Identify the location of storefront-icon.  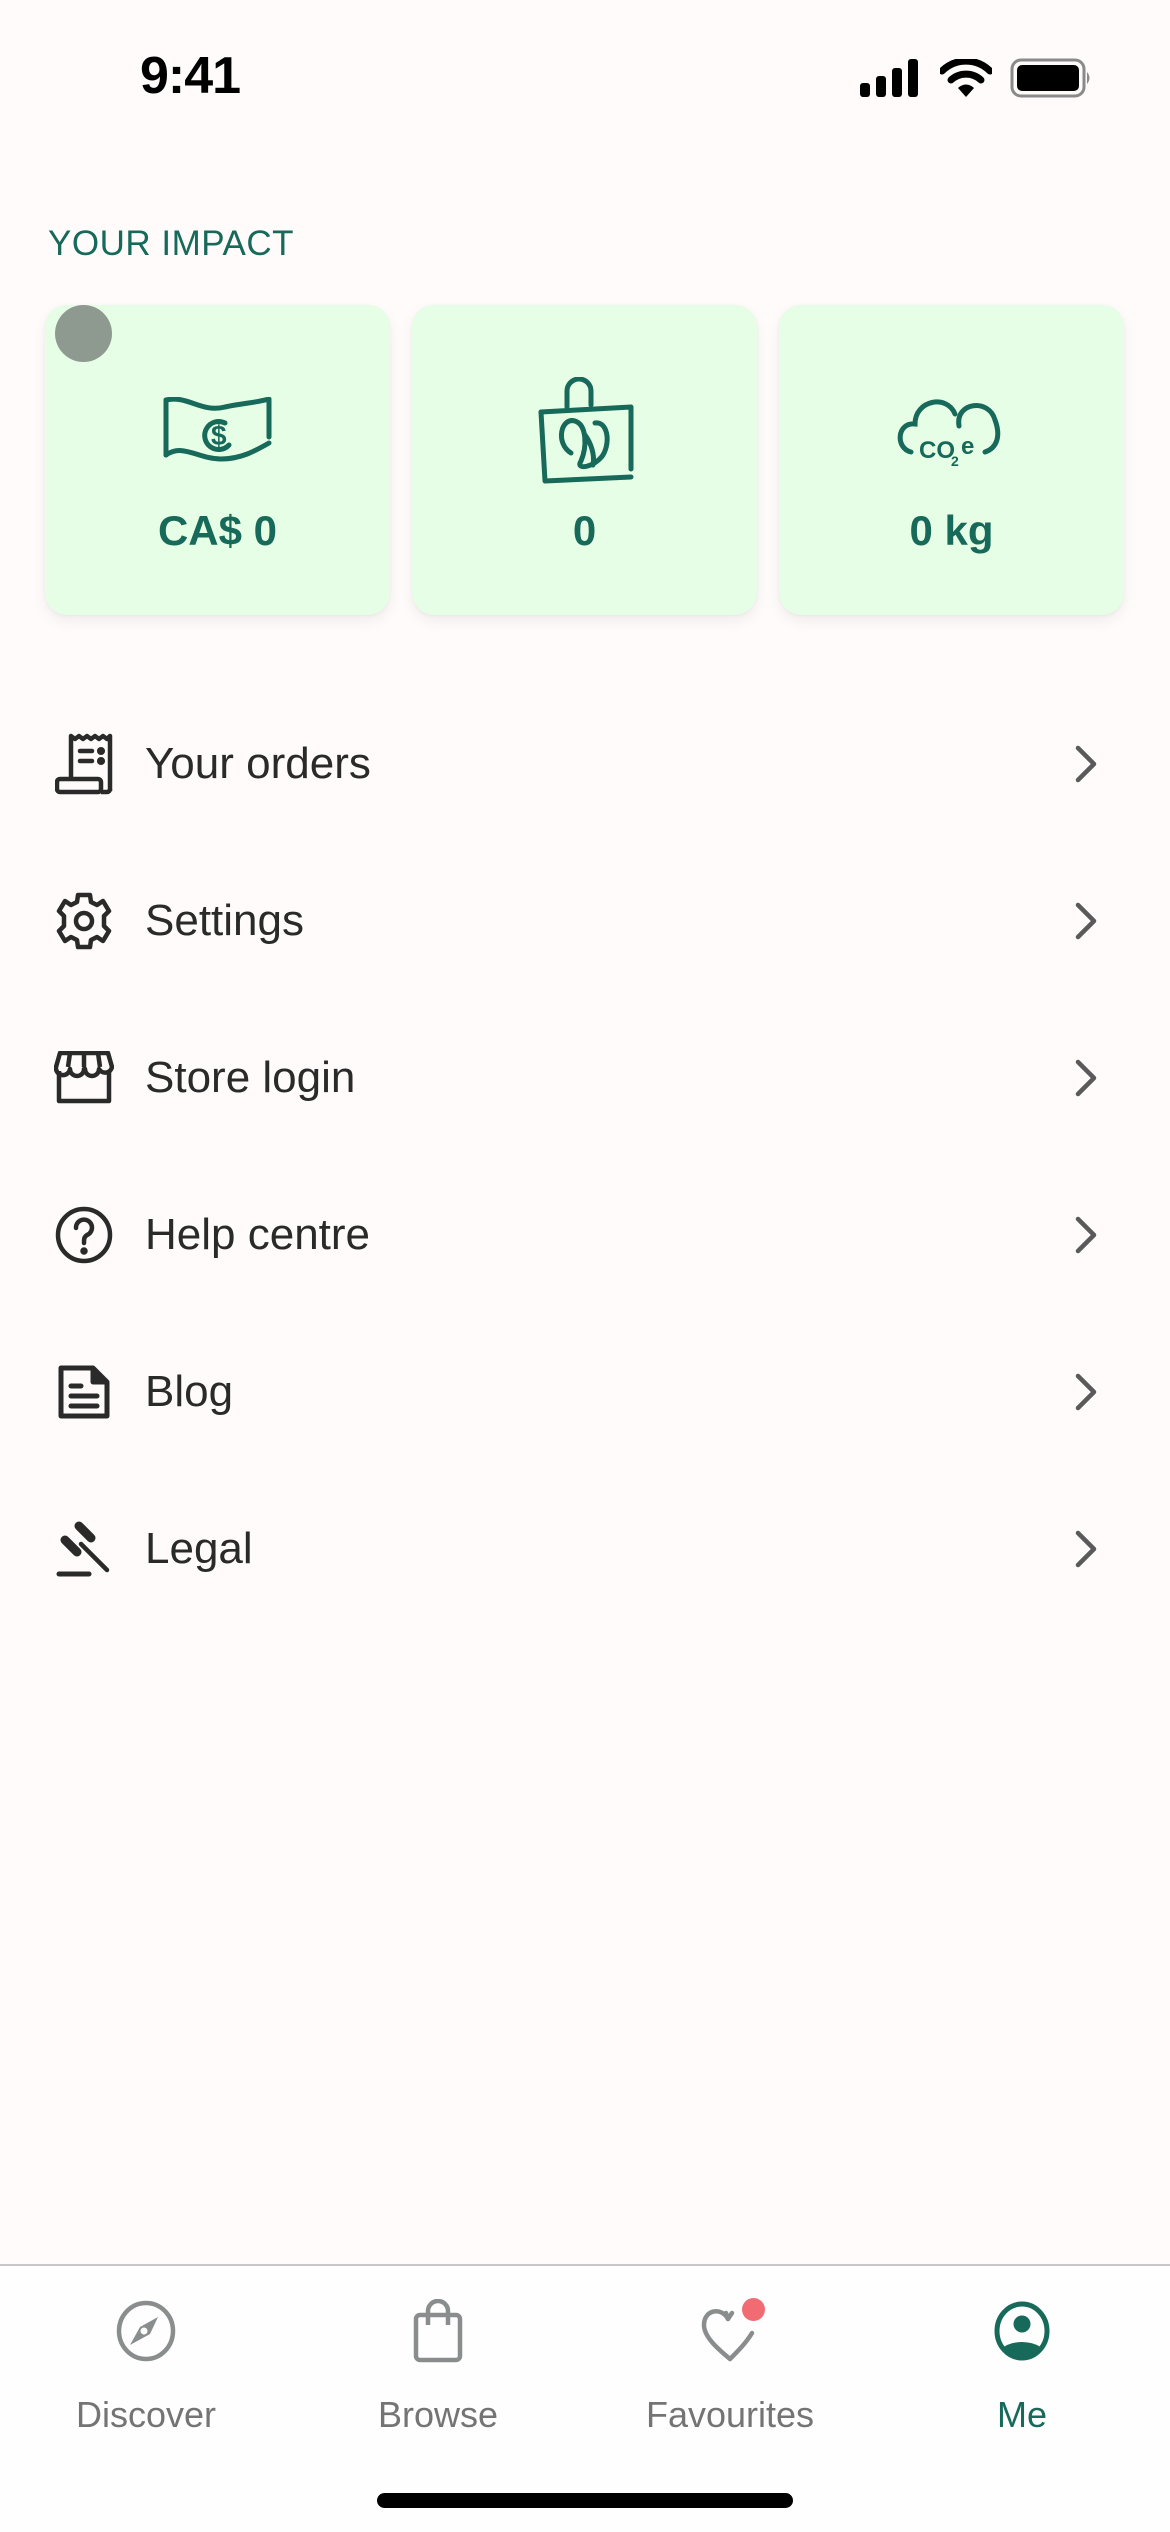
(84, 1078).